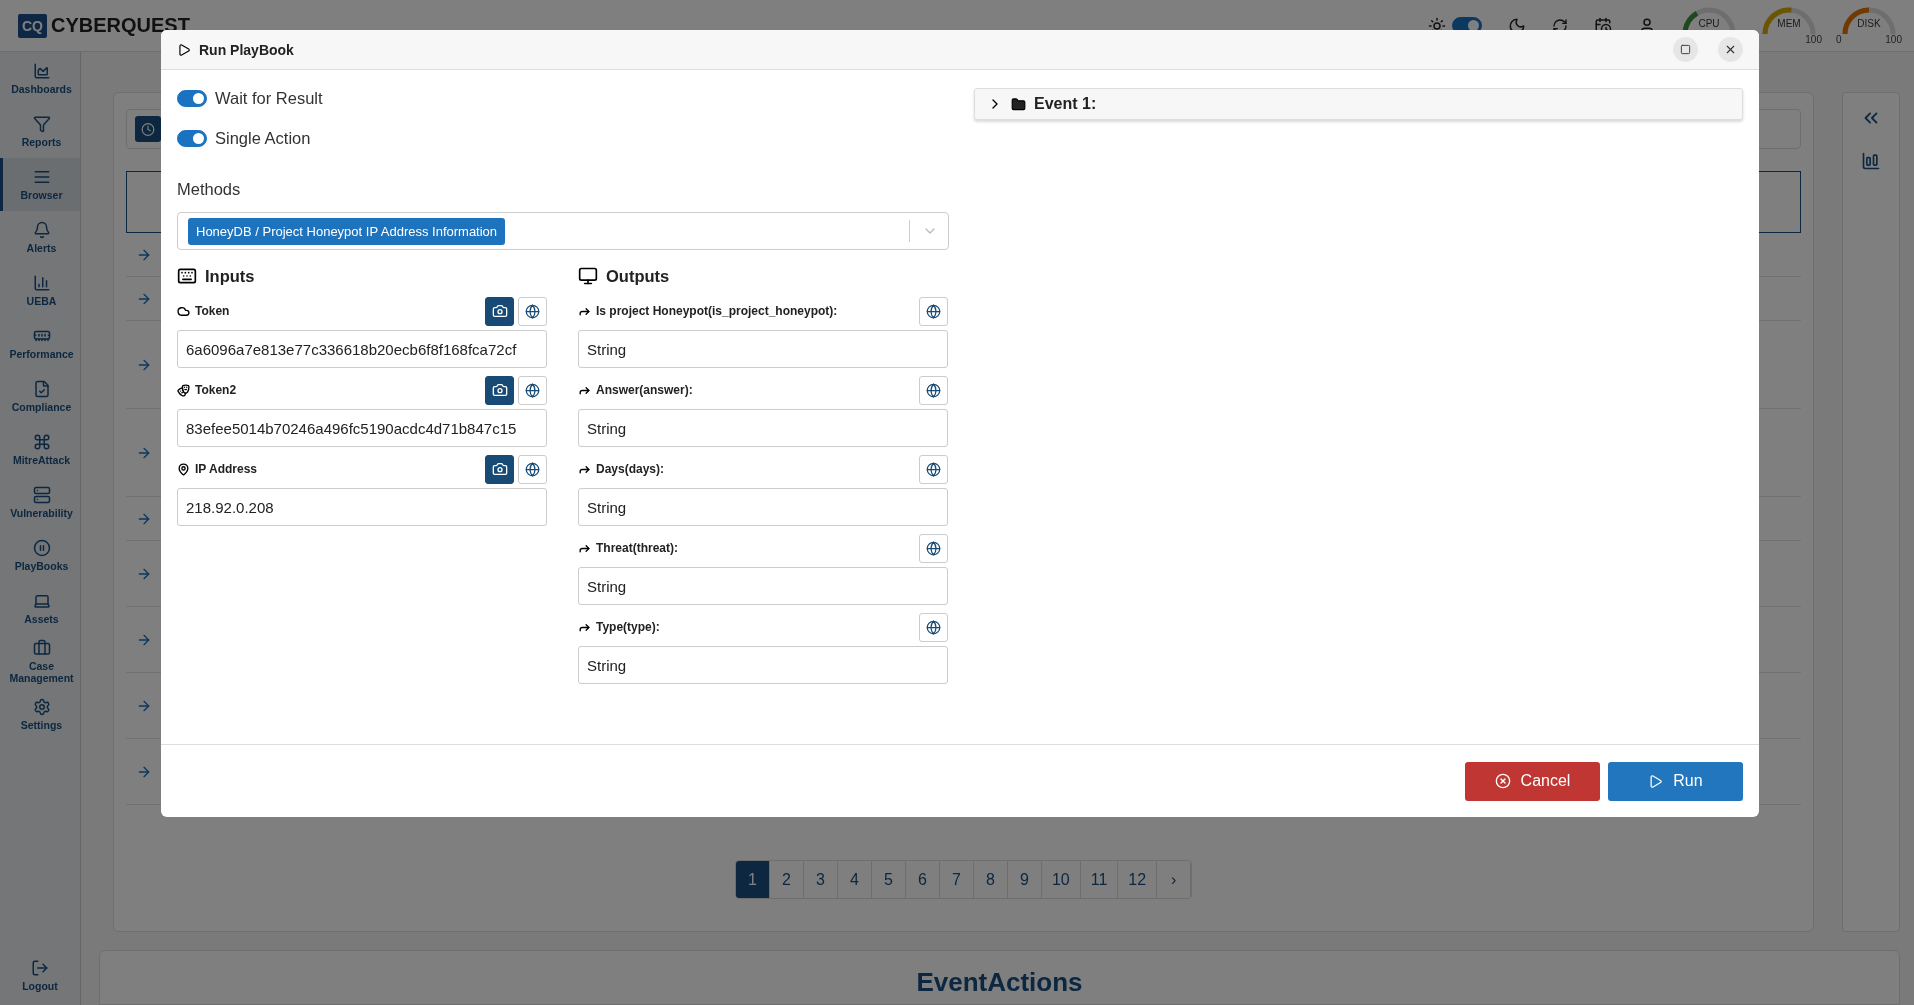  I want to click on sidebar-item: Case Management, so click(40, 661).